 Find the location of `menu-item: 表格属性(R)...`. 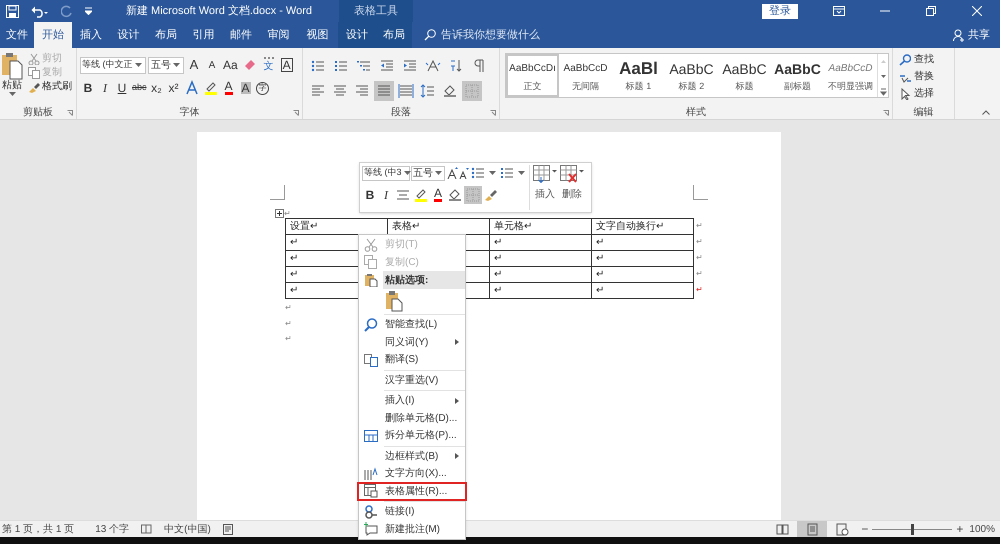

menu-item: 表格属性(R)... is located at coordinates (412, 491).